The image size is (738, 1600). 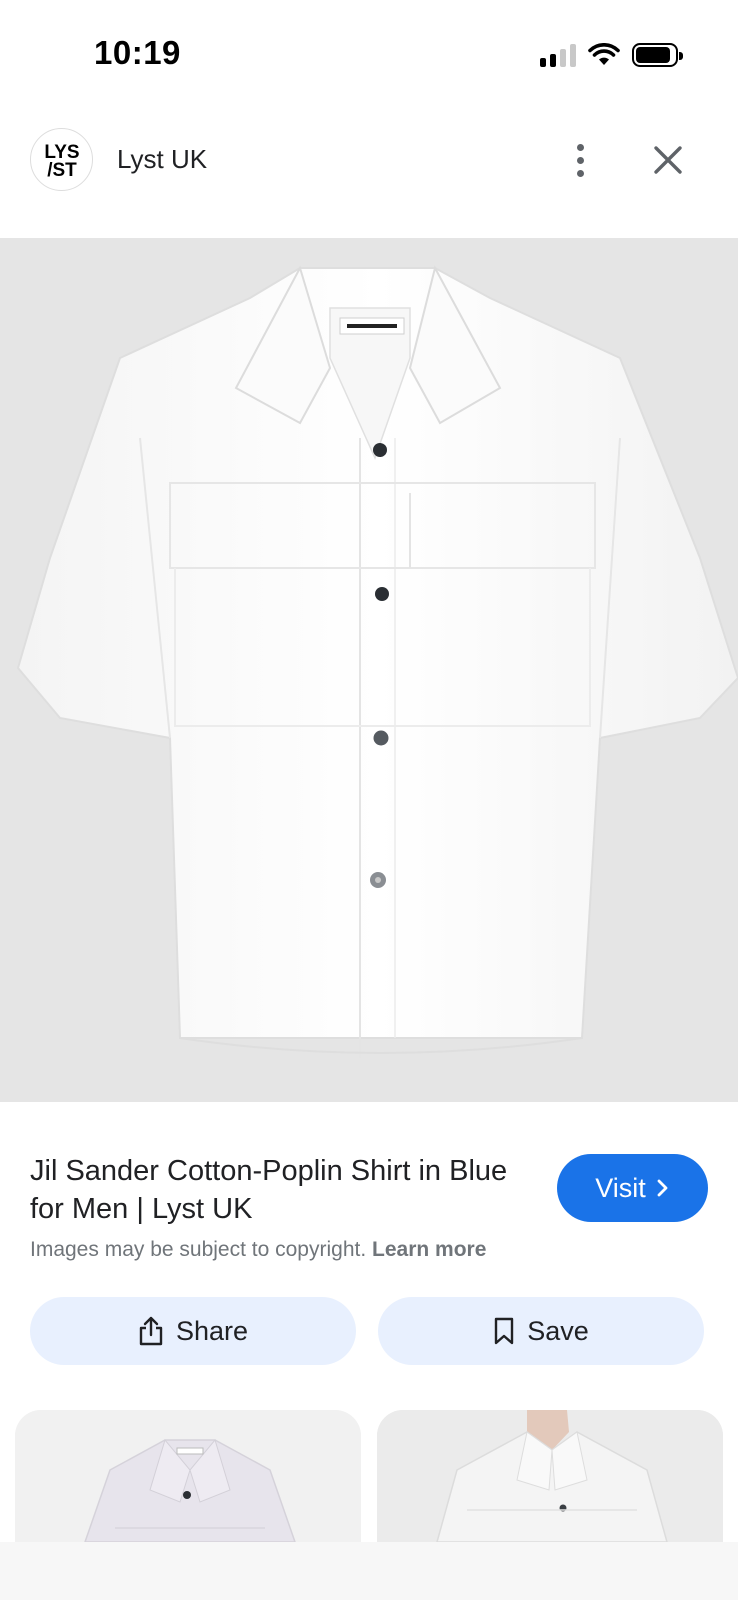 What do you see at coordinates (580, 147) in the screenshot?
I see `more-vert-icon` at bounding box center [580, 147].